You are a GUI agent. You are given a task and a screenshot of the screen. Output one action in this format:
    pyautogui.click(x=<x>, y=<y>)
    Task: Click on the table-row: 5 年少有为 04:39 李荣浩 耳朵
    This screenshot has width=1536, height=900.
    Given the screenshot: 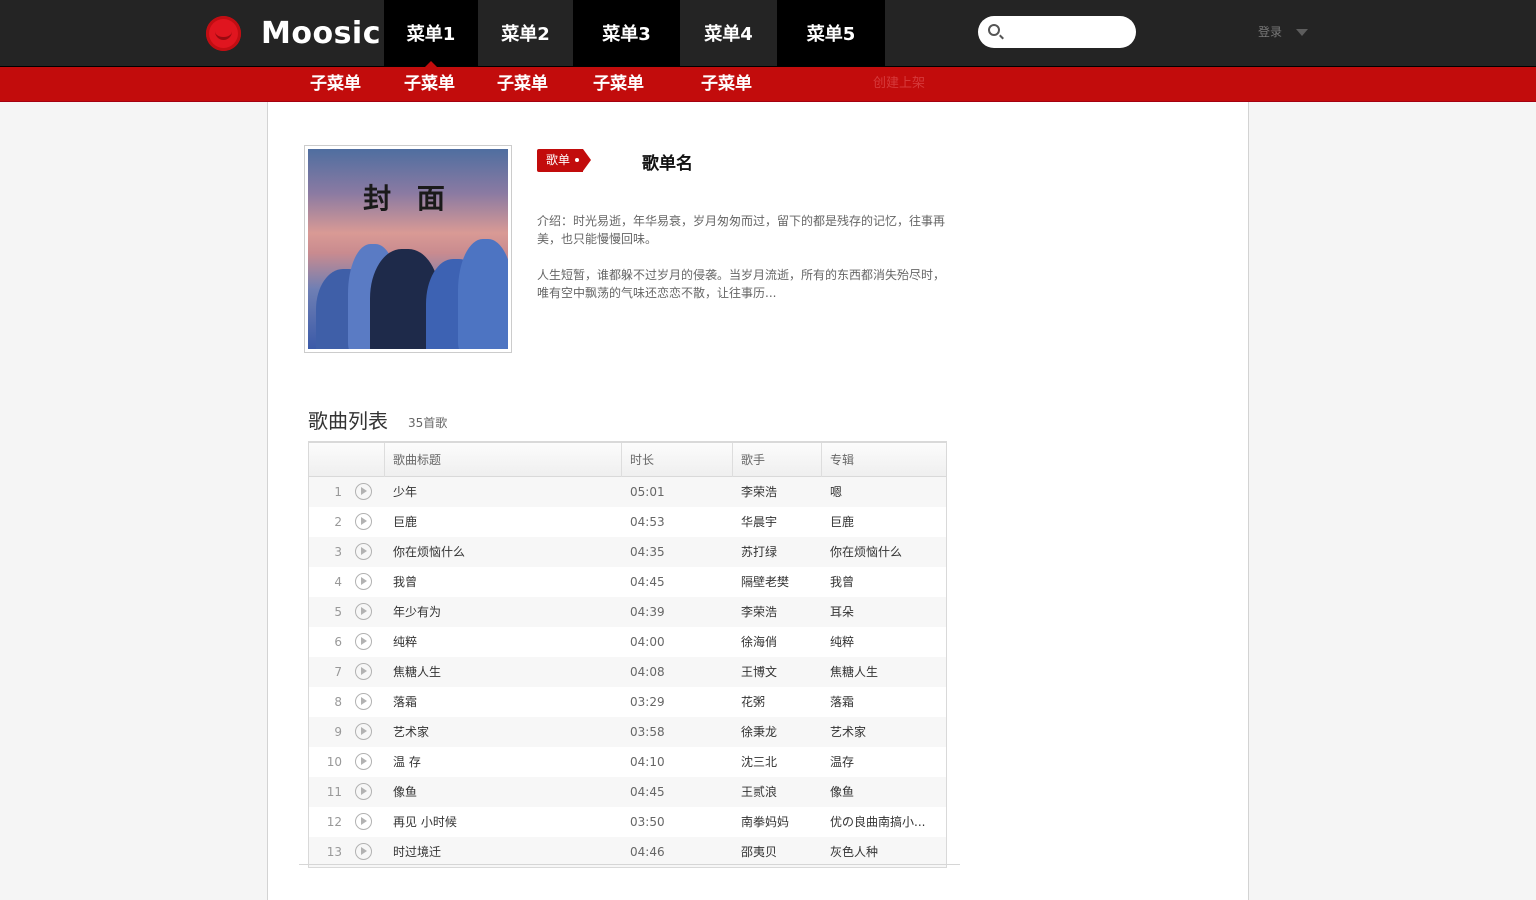 What is the action you would take?
    pyautogui.click(x=627, y=612)
    